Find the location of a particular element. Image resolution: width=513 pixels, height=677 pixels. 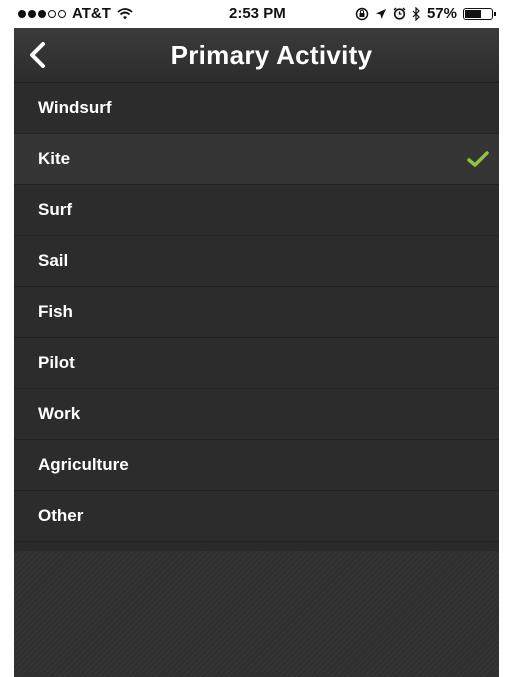

activity-option-sail: Sail is located at coordinates (256, 261).